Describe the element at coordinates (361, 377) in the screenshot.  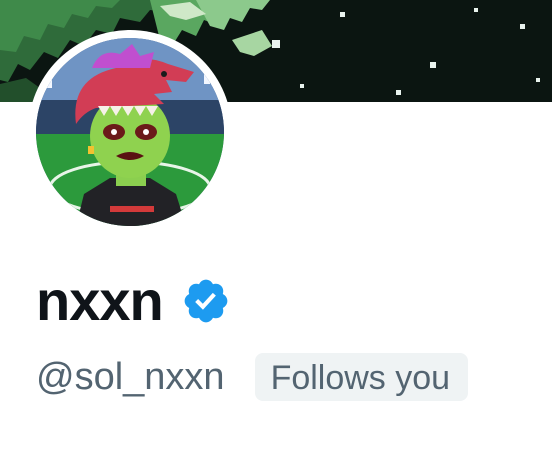
I see `follows-you-badge: Follows you` at that location.